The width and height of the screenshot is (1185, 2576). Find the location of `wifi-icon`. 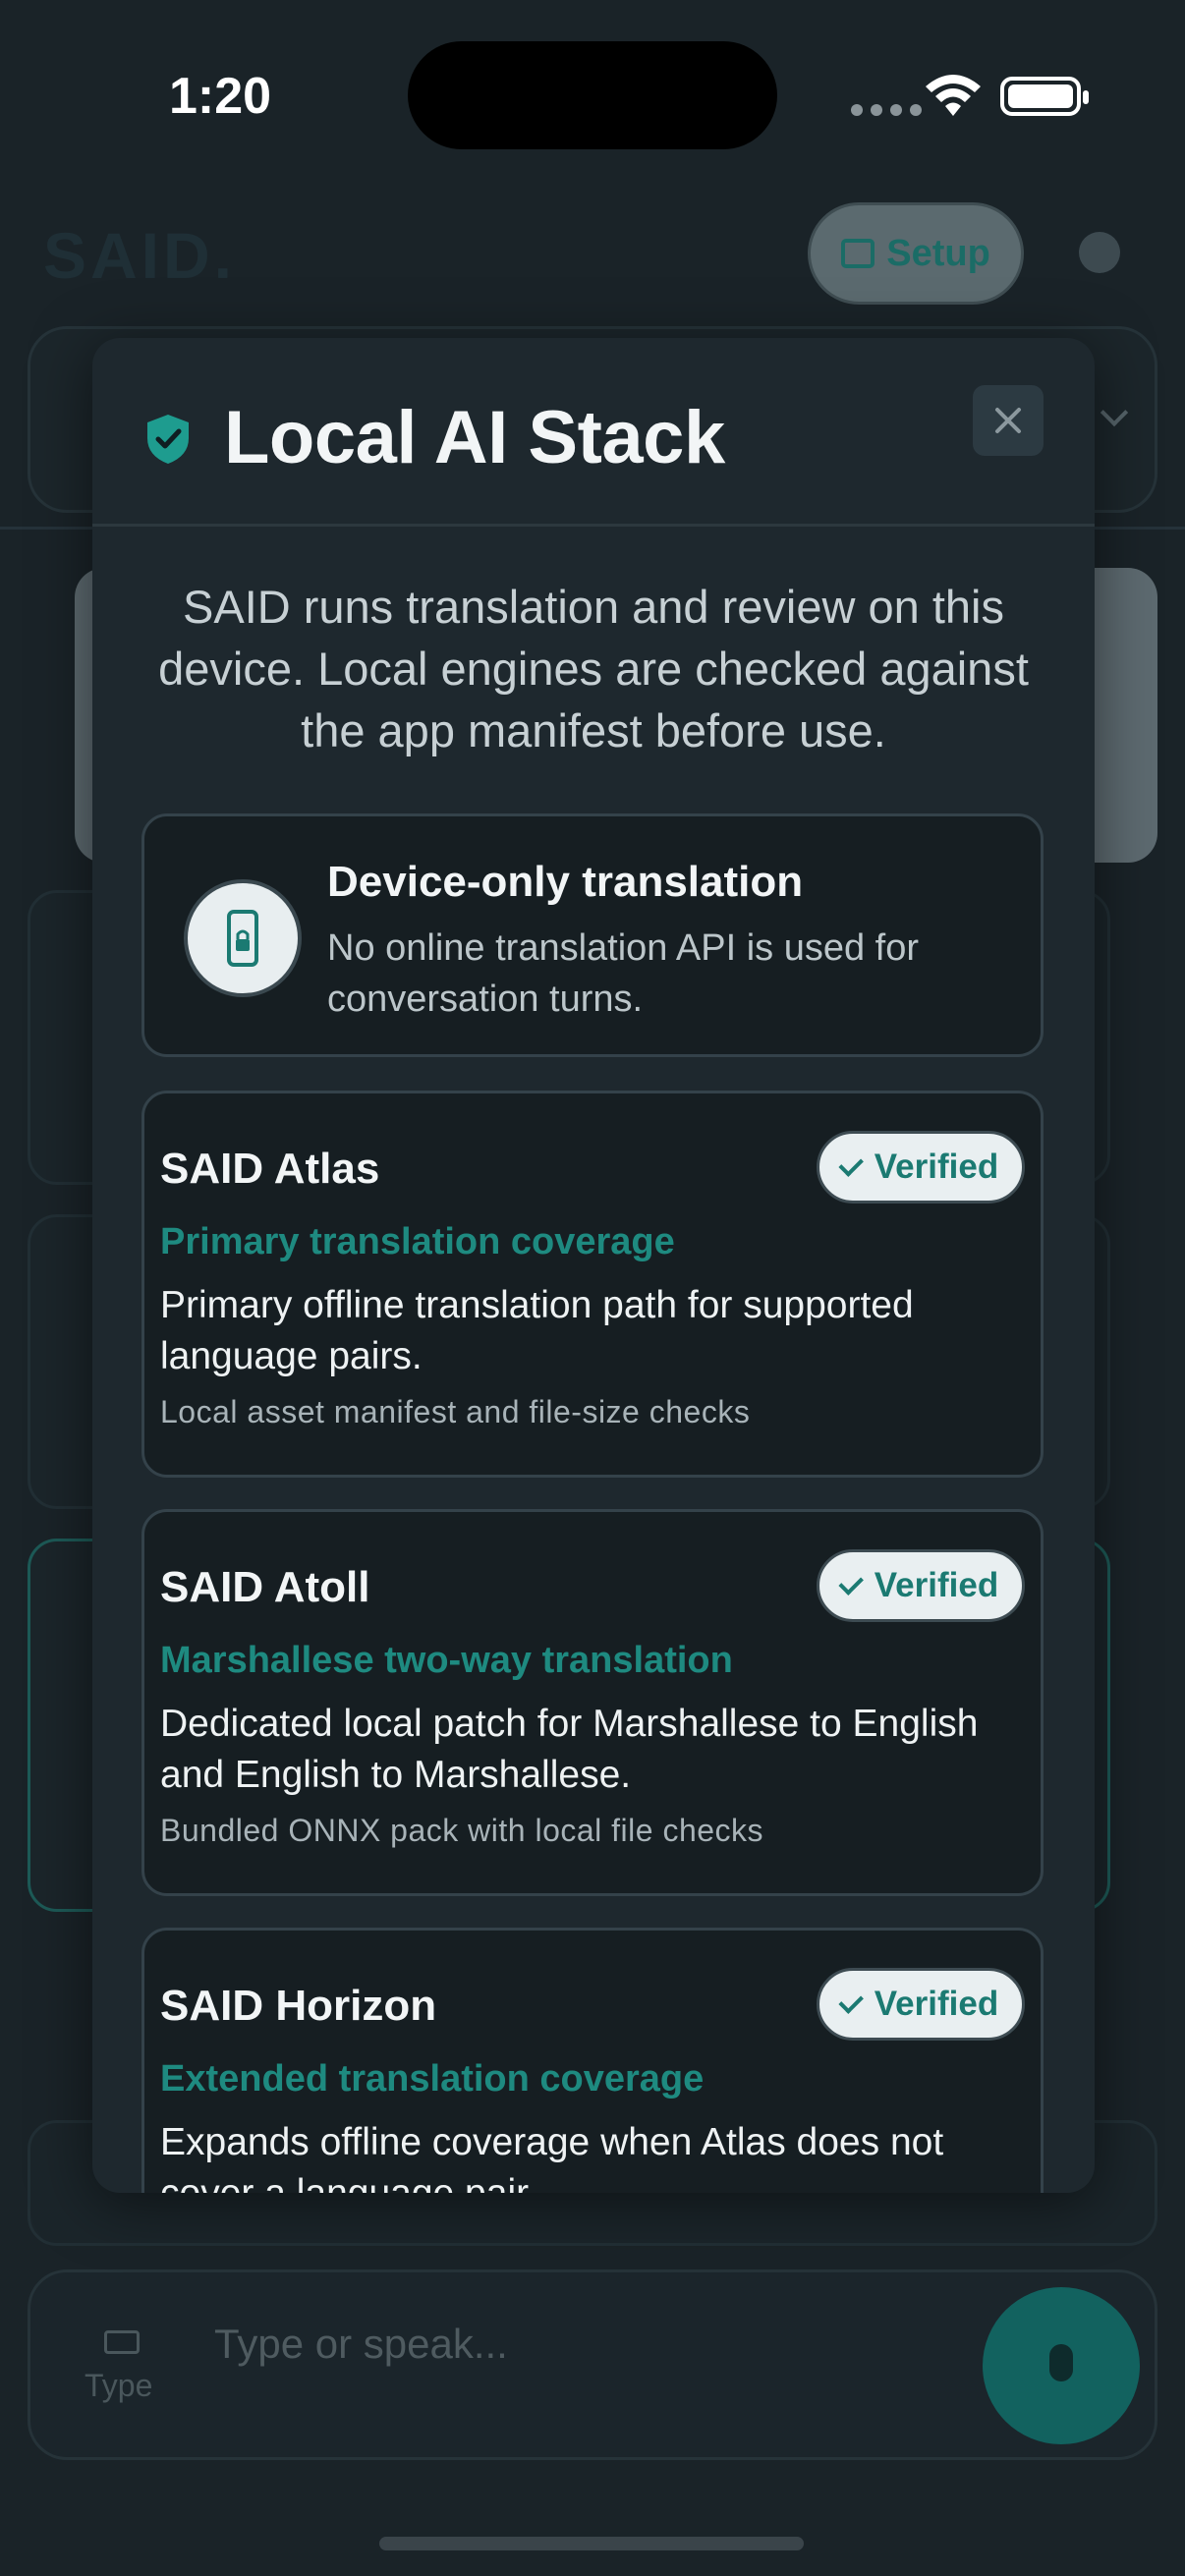

wifi-icon is located at coordinates (954, 95).